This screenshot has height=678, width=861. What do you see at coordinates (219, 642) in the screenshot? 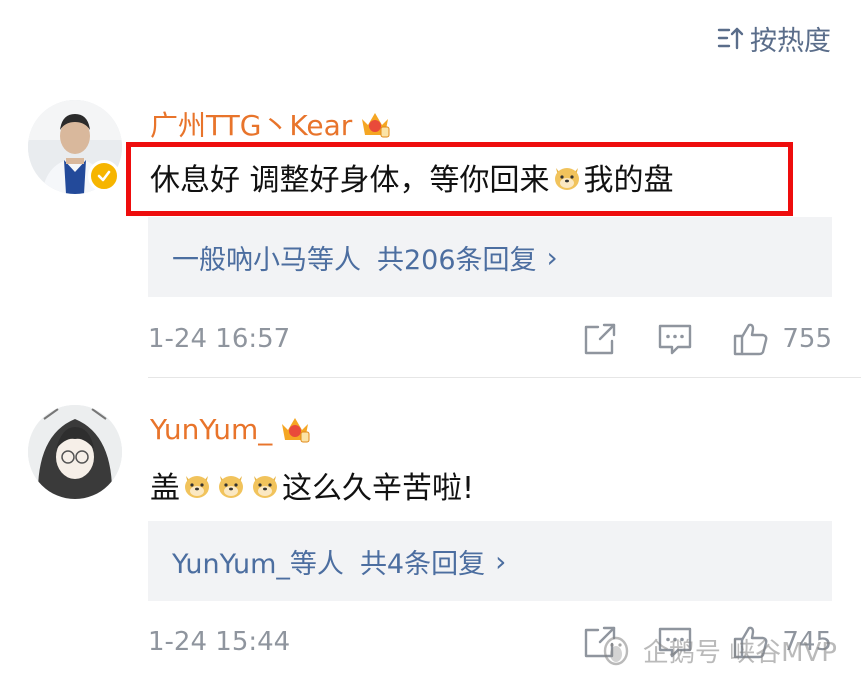
I see `timestamp: 1-24 15:44` at bounding box center [219, 642].